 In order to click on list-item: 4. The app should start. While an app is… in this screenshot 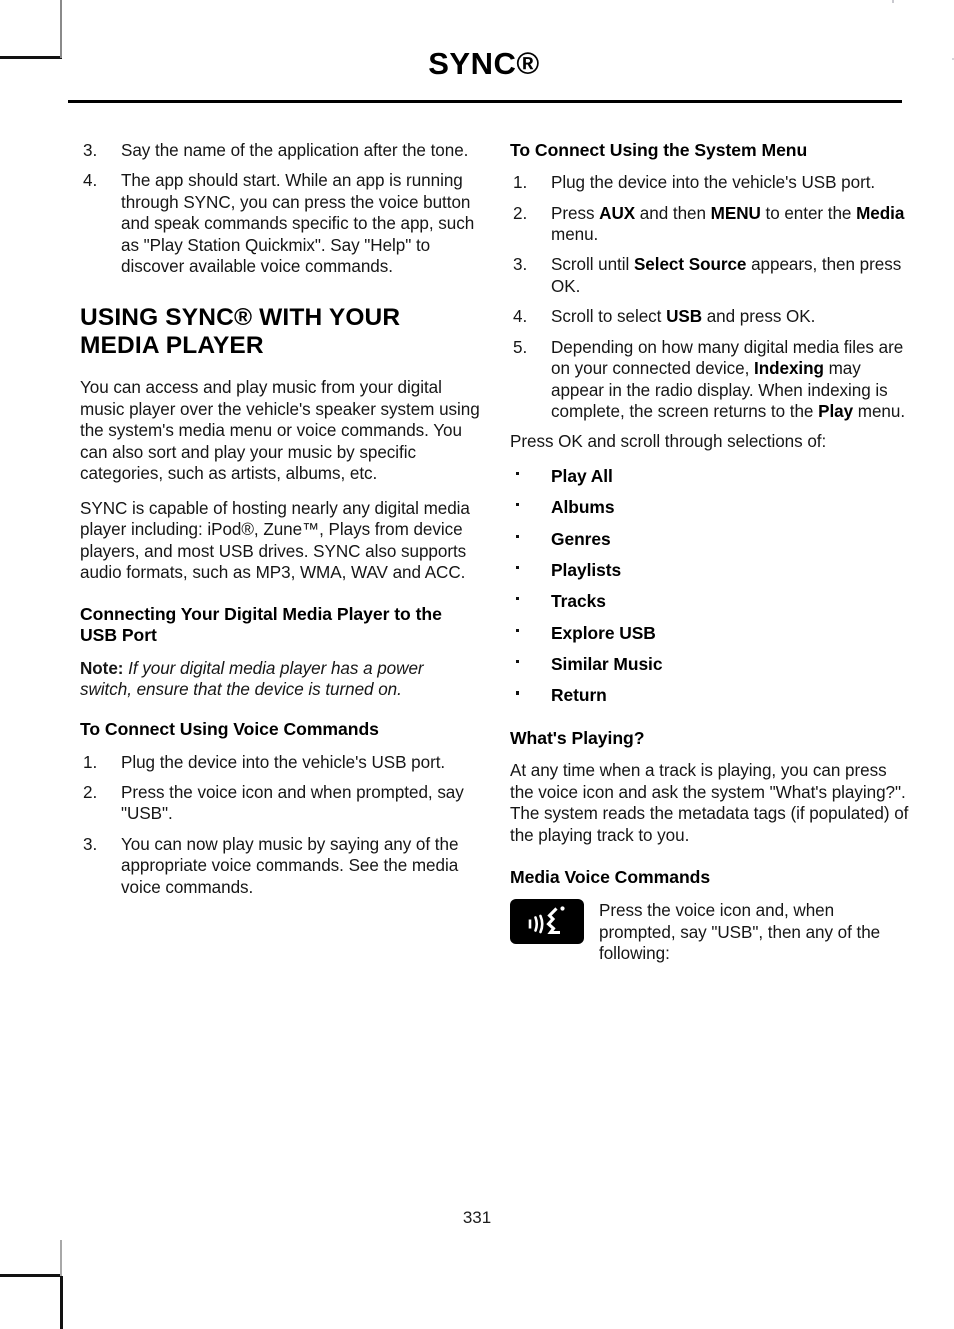, I will do `click(280, 223)`.